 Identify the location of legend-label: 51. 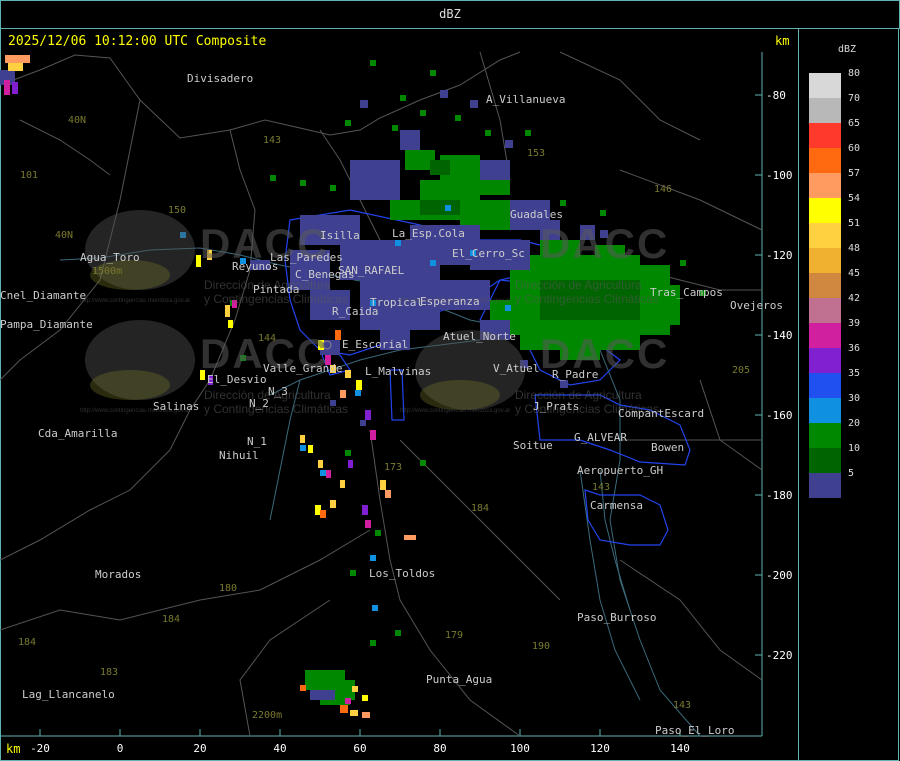
(854, 223).